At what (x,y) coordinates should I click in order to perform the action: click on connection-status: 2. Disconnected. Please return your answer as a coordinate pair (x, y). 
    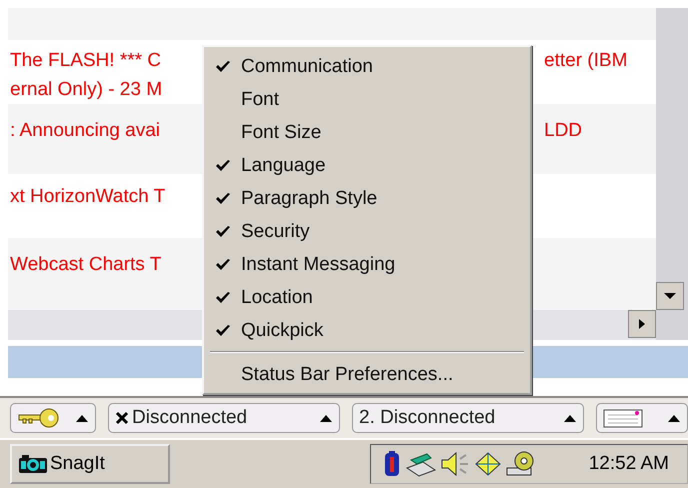
    Looking at the image, I should click on (427, 418).